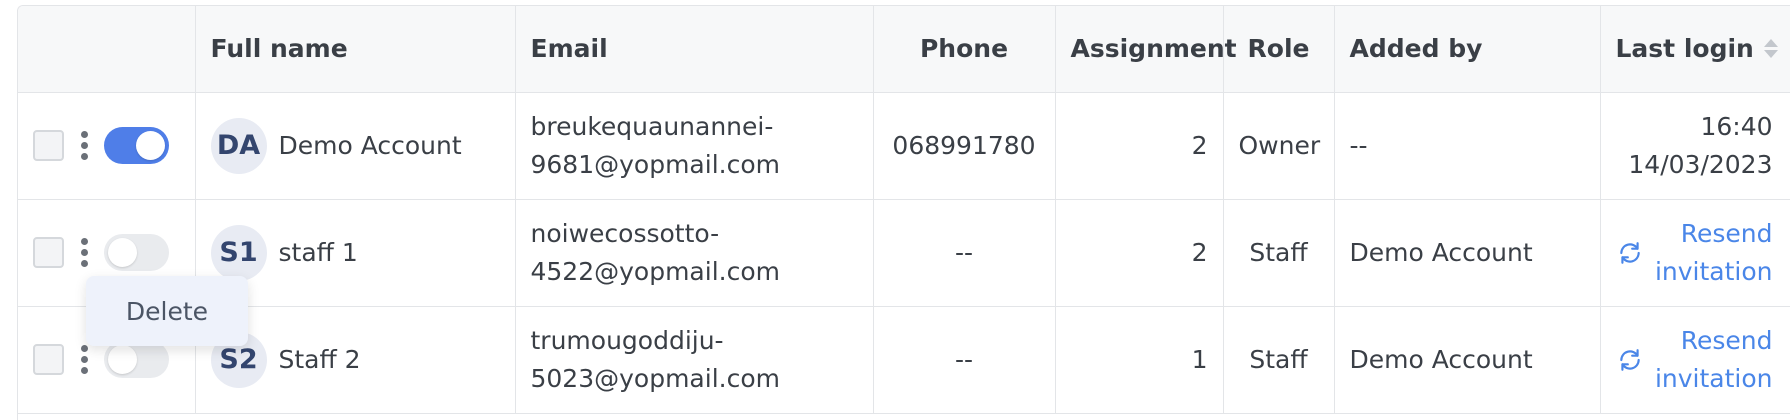 The width and height of the screenshot is (1790, 420). Describe the element at coordinates (694, 146) in the screenshot. I see `cell-email: breukequaunannei- 9681@yopmail.com` at that location.